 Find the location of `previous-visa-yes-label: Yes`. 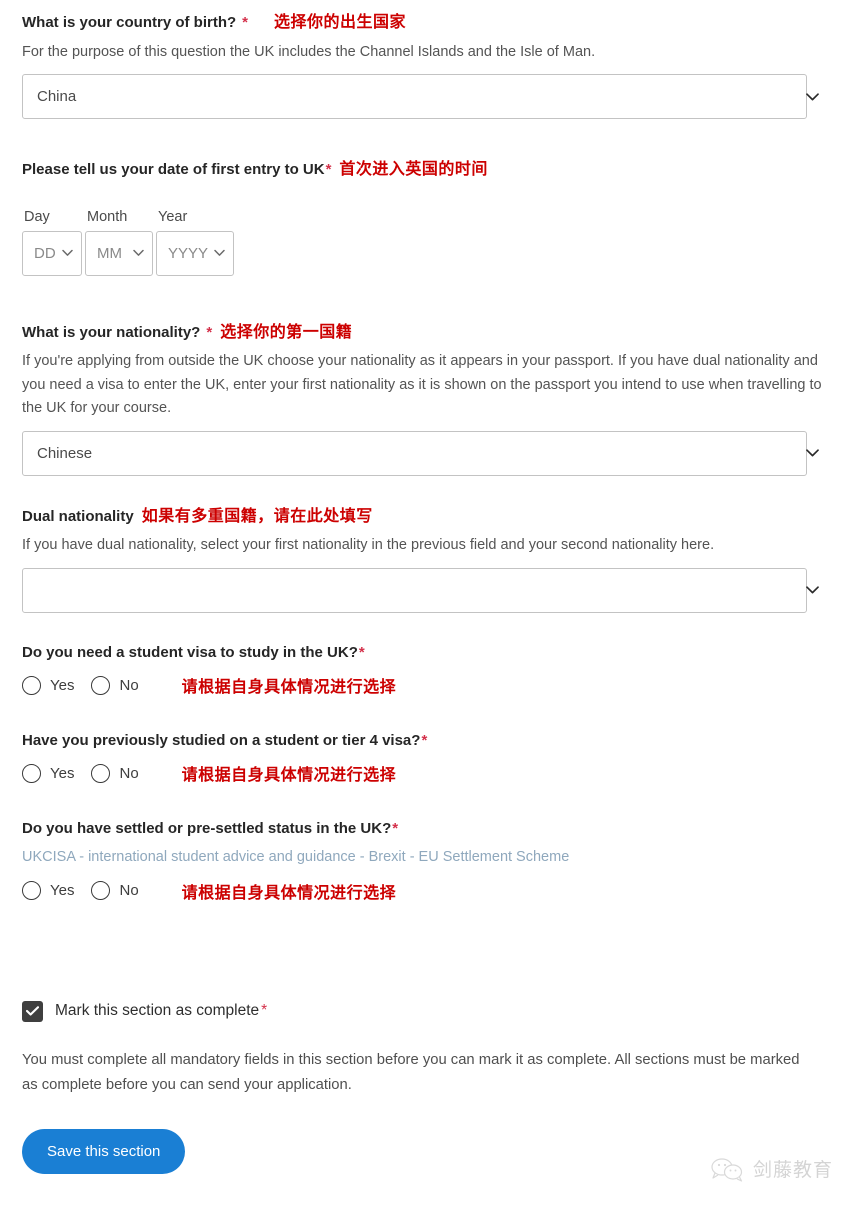

previous-visa-yes-label: Yes is located at coordinates (62, 773).